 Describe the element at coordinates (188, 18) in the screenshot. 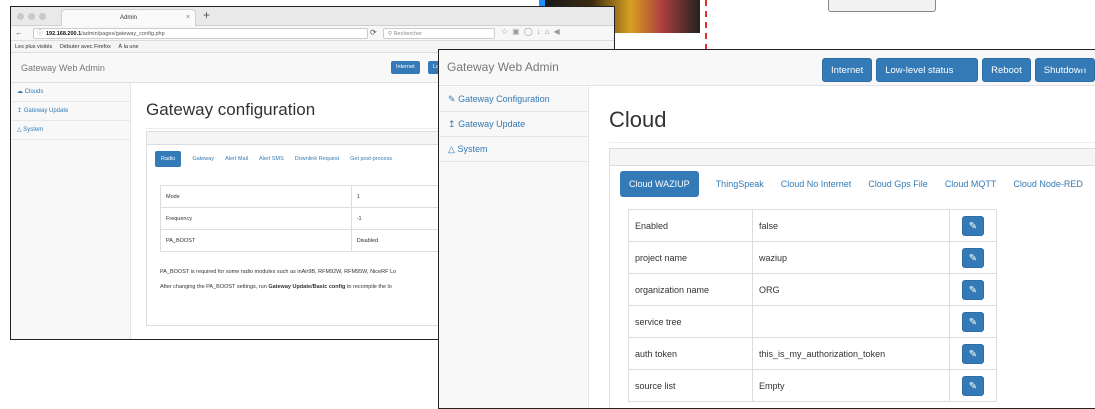

I see `close-icon: ×` at that location.